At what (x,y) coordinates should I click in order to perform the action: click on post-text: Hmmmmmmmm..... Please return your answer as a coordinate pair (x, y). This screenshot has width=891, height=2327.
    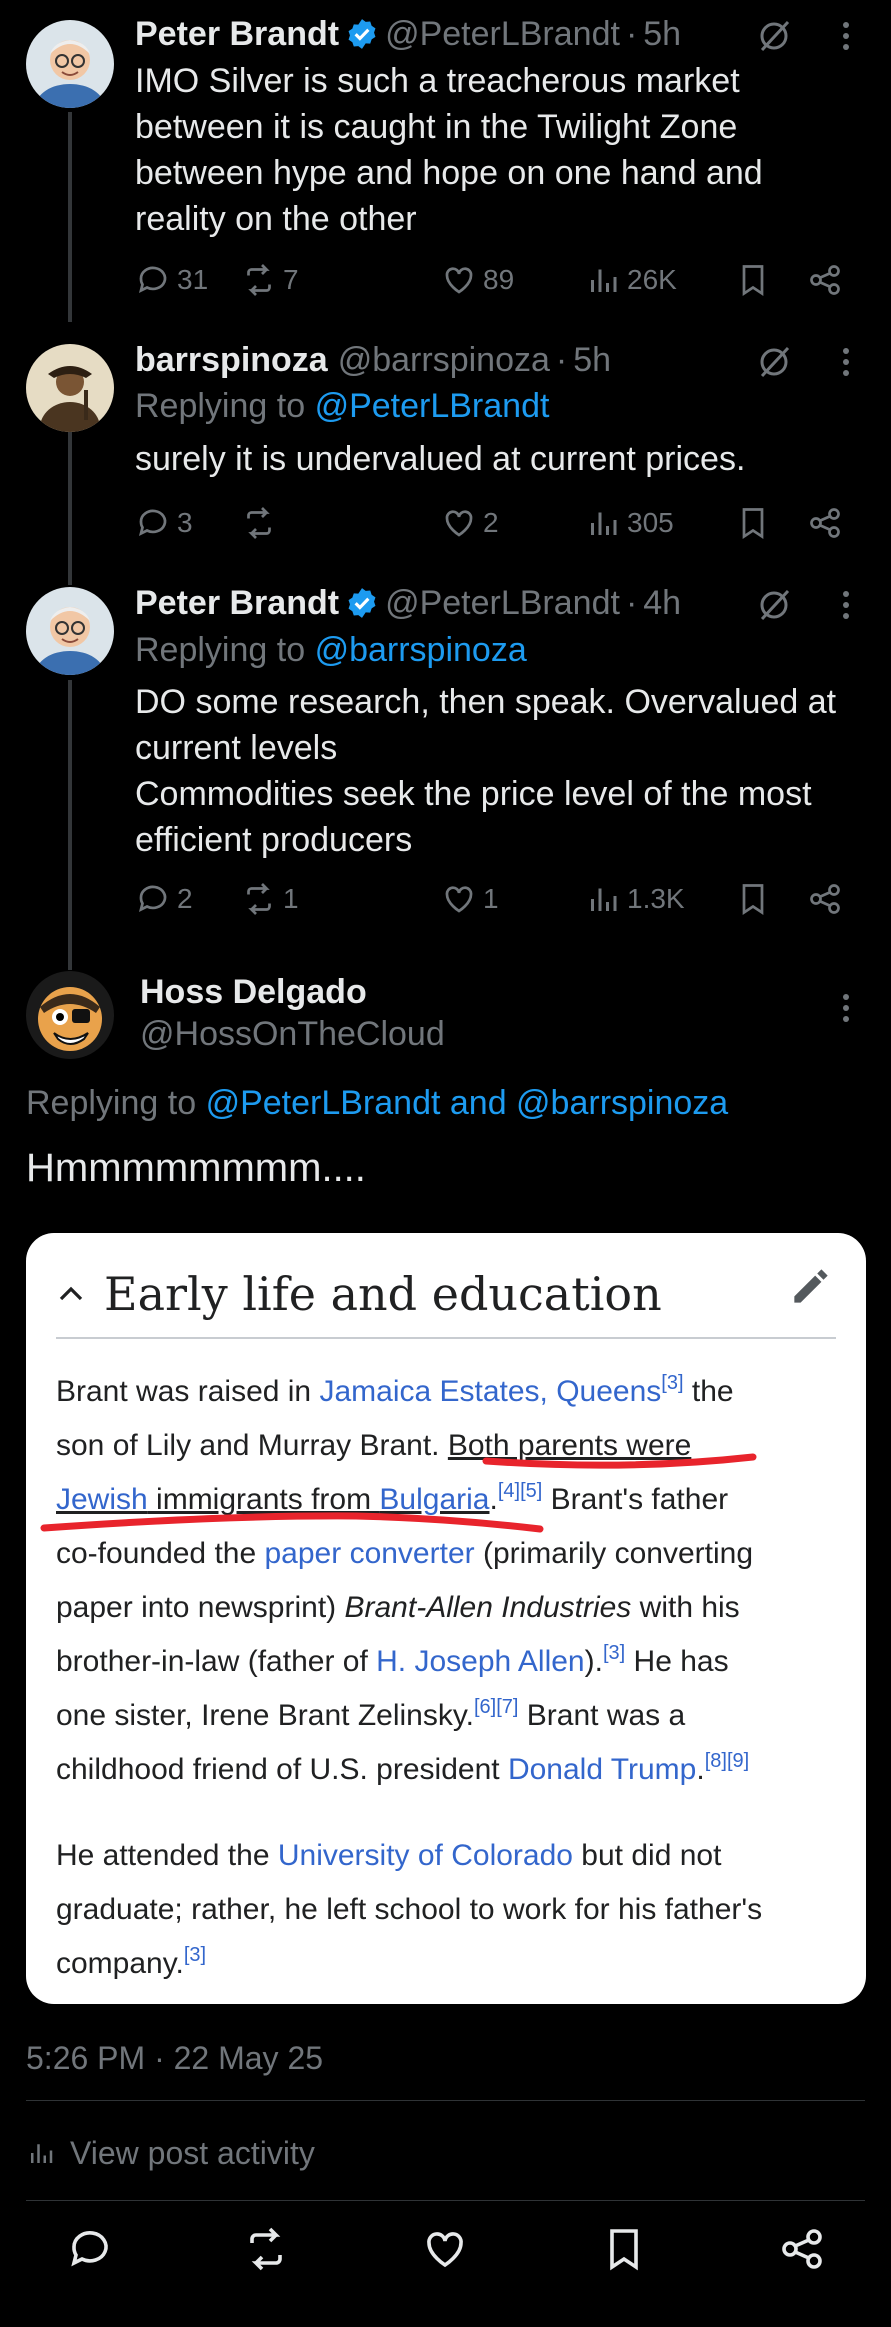
    Looking at the image, I should click on (196, 1168).